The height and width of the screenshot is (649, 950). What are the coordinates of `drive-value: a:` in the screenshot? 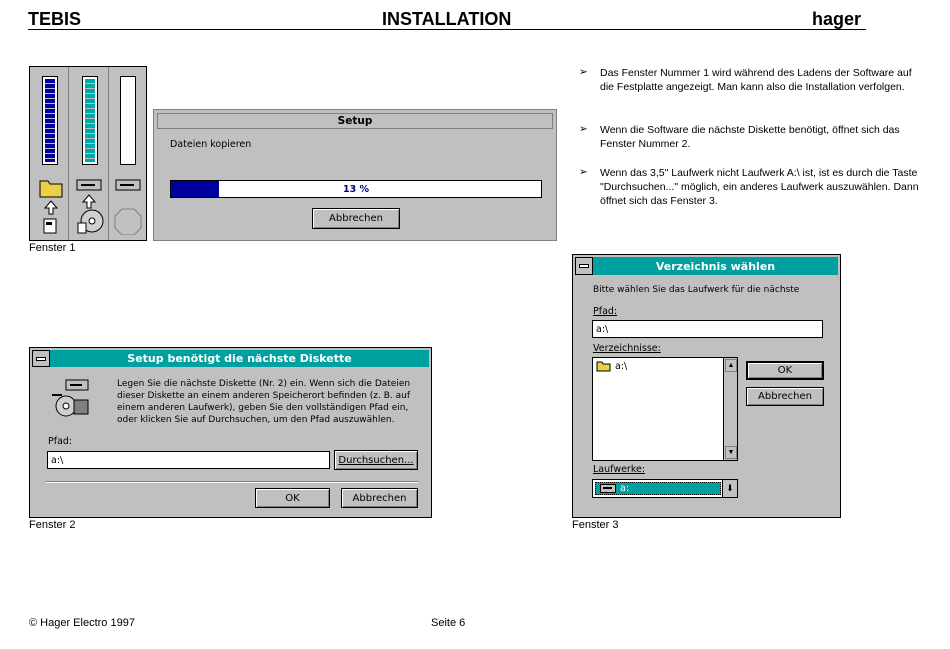 It's located at (625, 488).